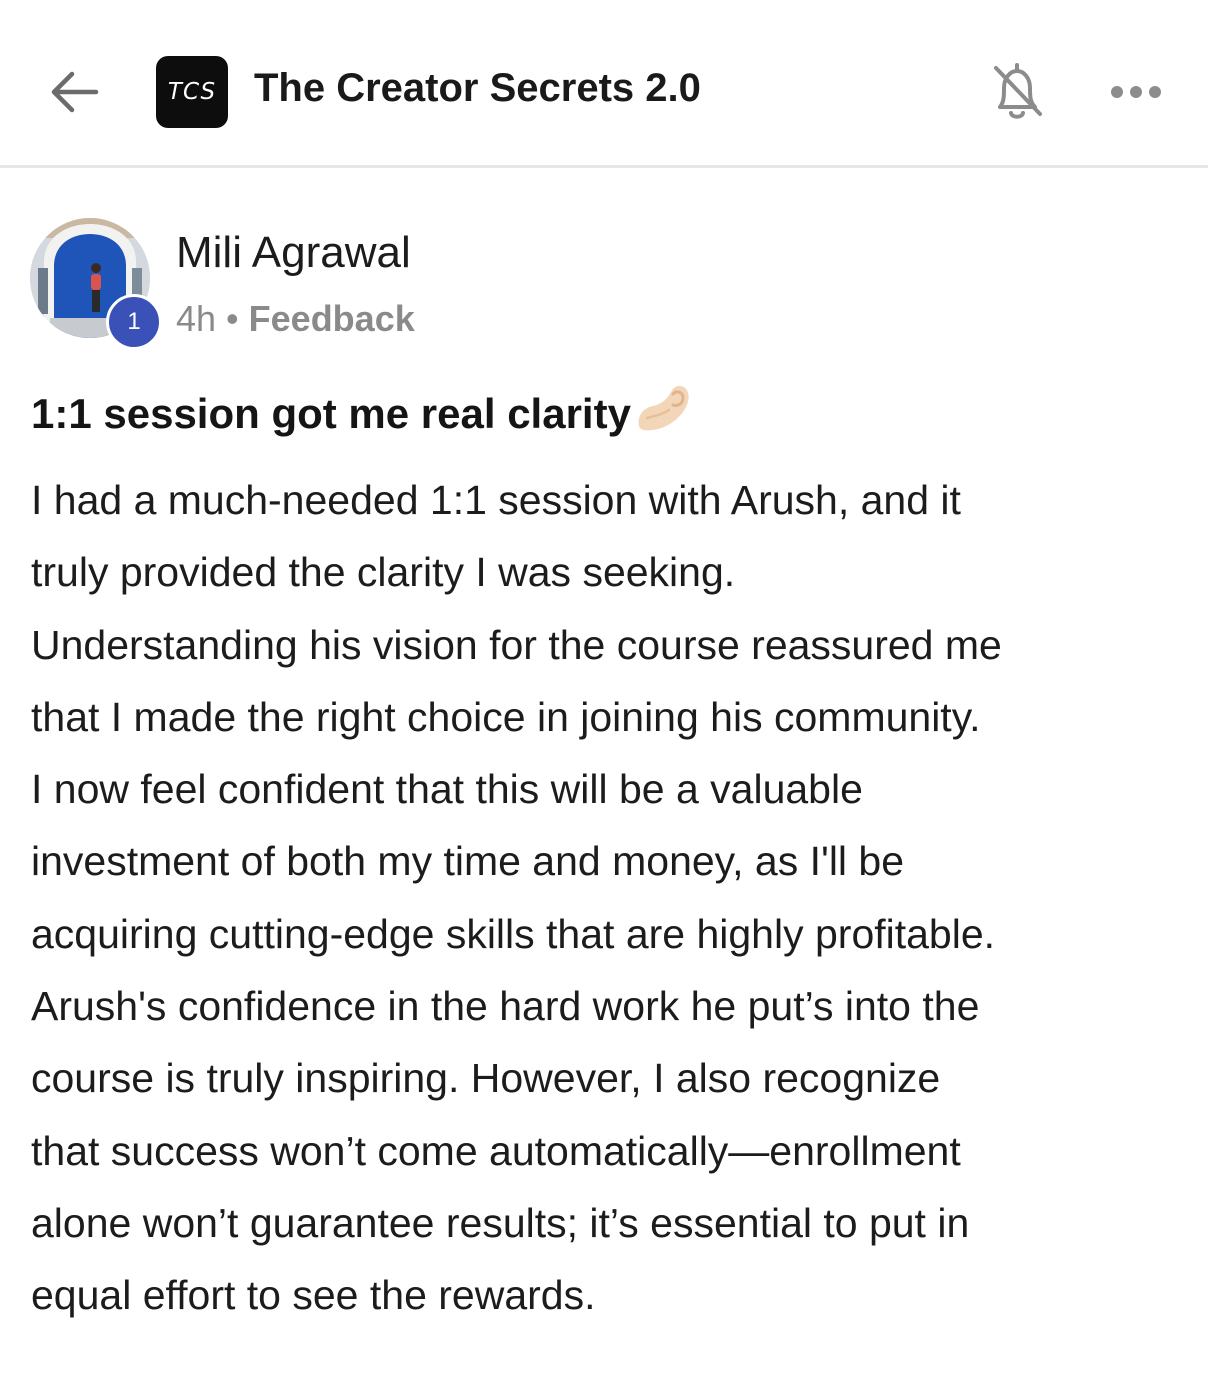  I want to click on post-title: 1:1 session got me real clarity, so click(362, 412).